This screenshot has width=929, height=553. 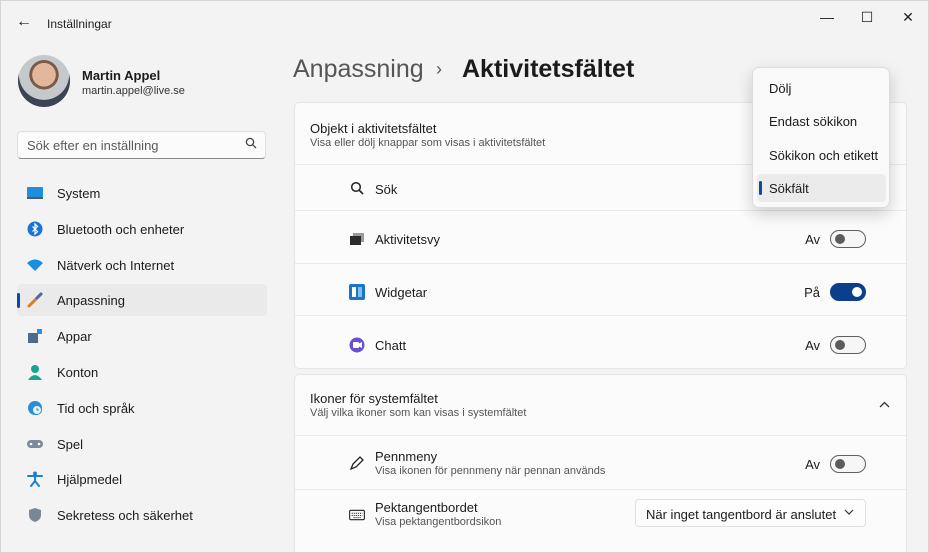 What do you see at coordinates (789, 188) in the screenshot?
I see `menu-item-label: Sökfält` at bounding box center [789, 188].